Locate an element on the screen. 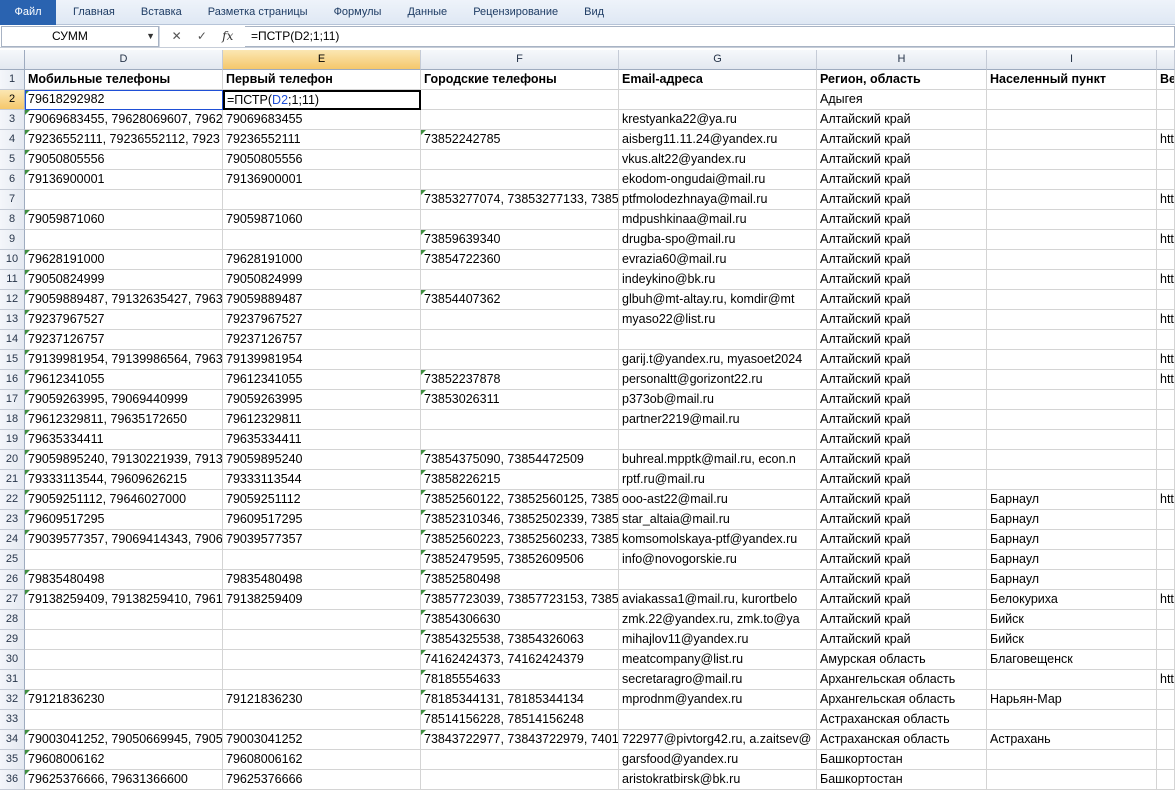  row-header: 30 is located at coordinates (12, 660).